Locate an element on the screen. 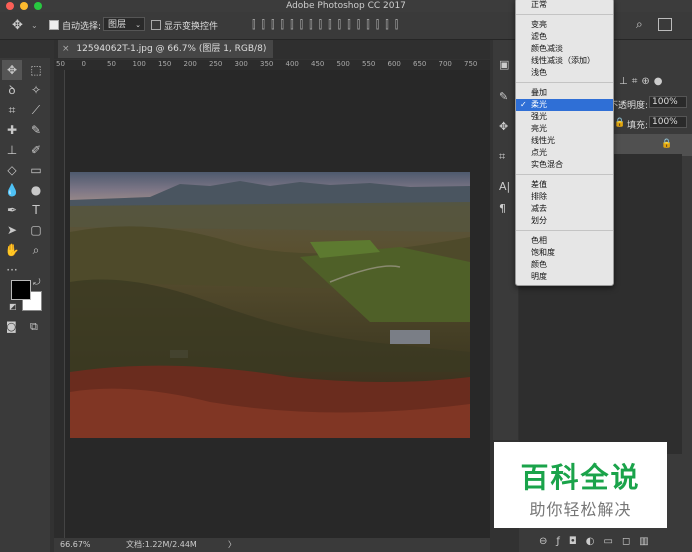  close-tab-icon: × is located at coordinates (66, 49).